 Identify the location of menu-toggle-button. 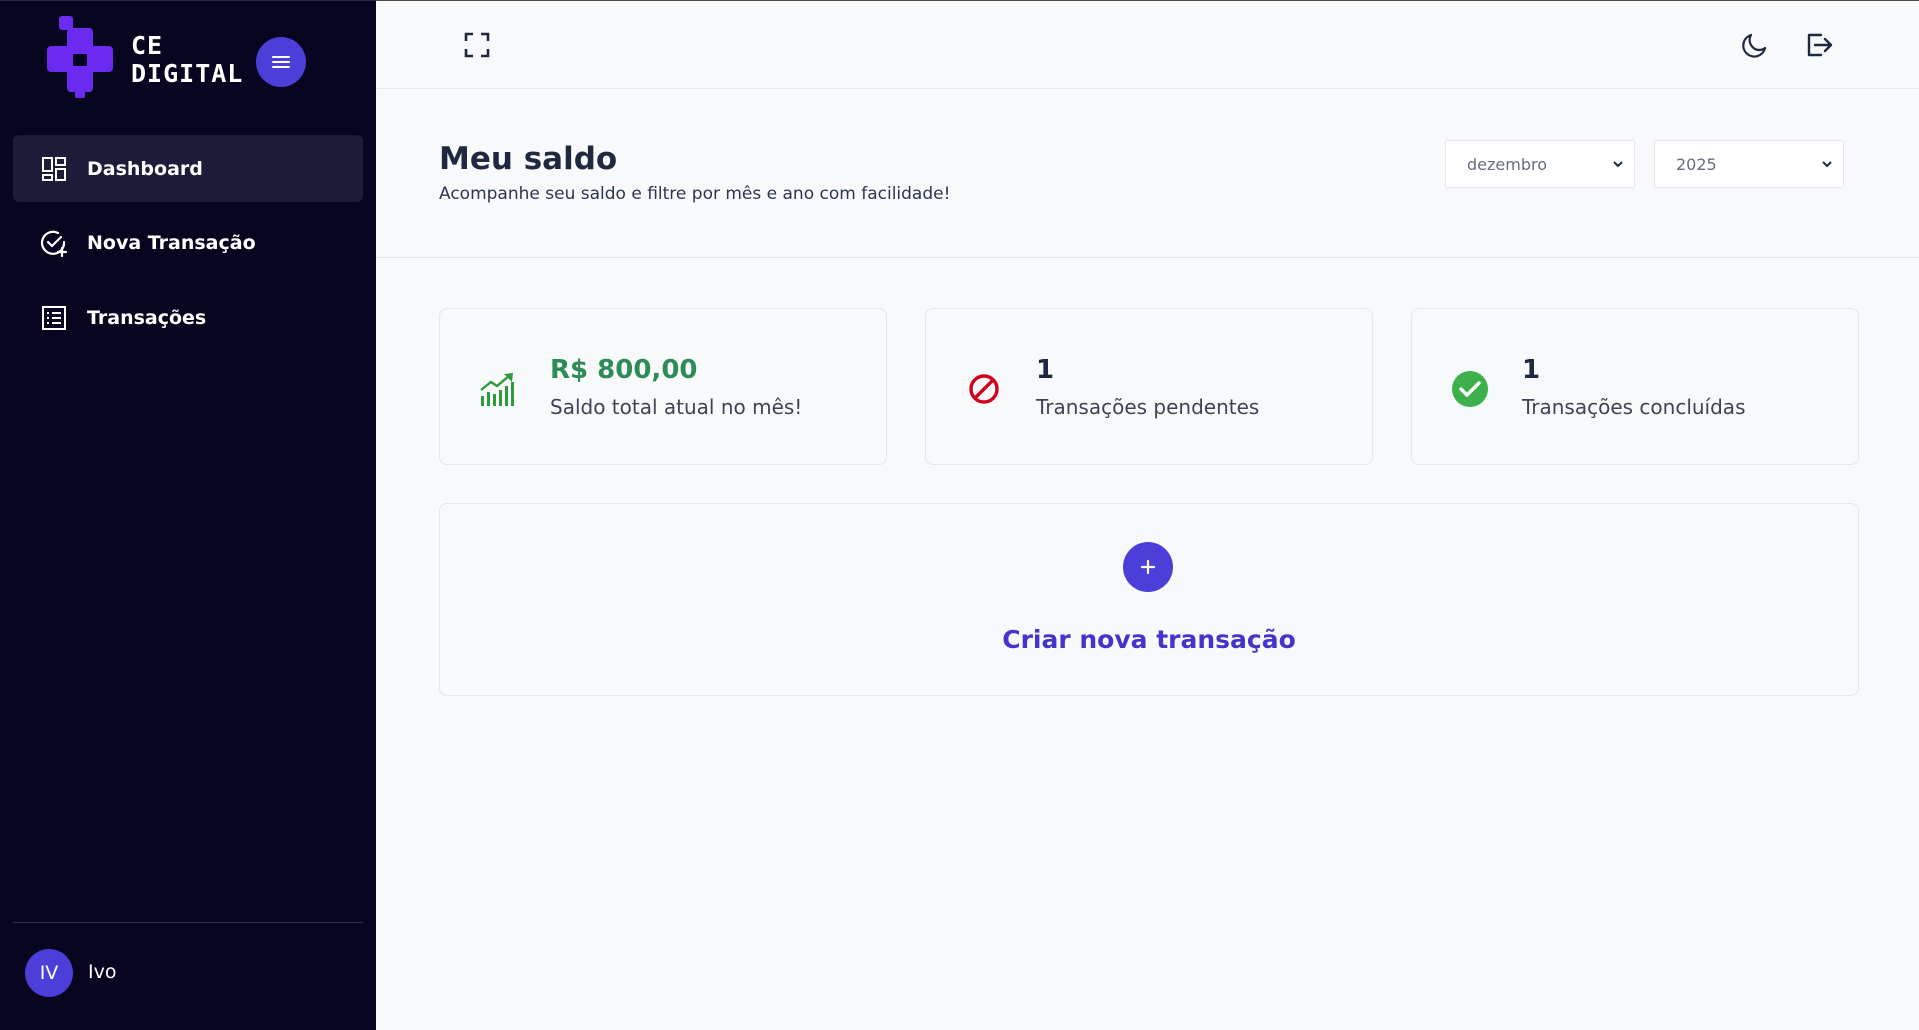
(281, 62).